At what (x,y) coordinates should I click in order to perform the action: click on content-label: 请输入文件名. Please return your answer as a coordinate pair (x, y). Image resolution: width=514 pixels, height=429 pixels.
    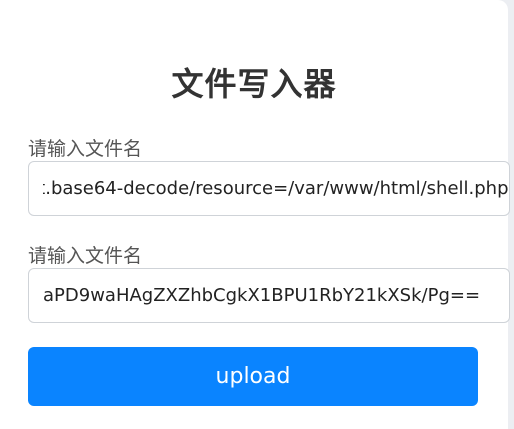
    Looking at the image, I should click on (85, 256).